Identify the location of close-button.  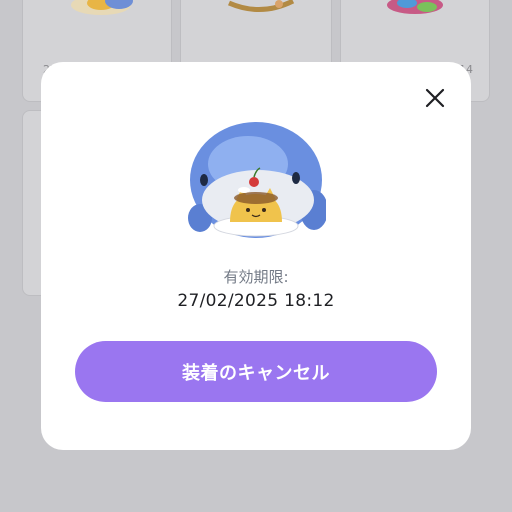
(435, 98).